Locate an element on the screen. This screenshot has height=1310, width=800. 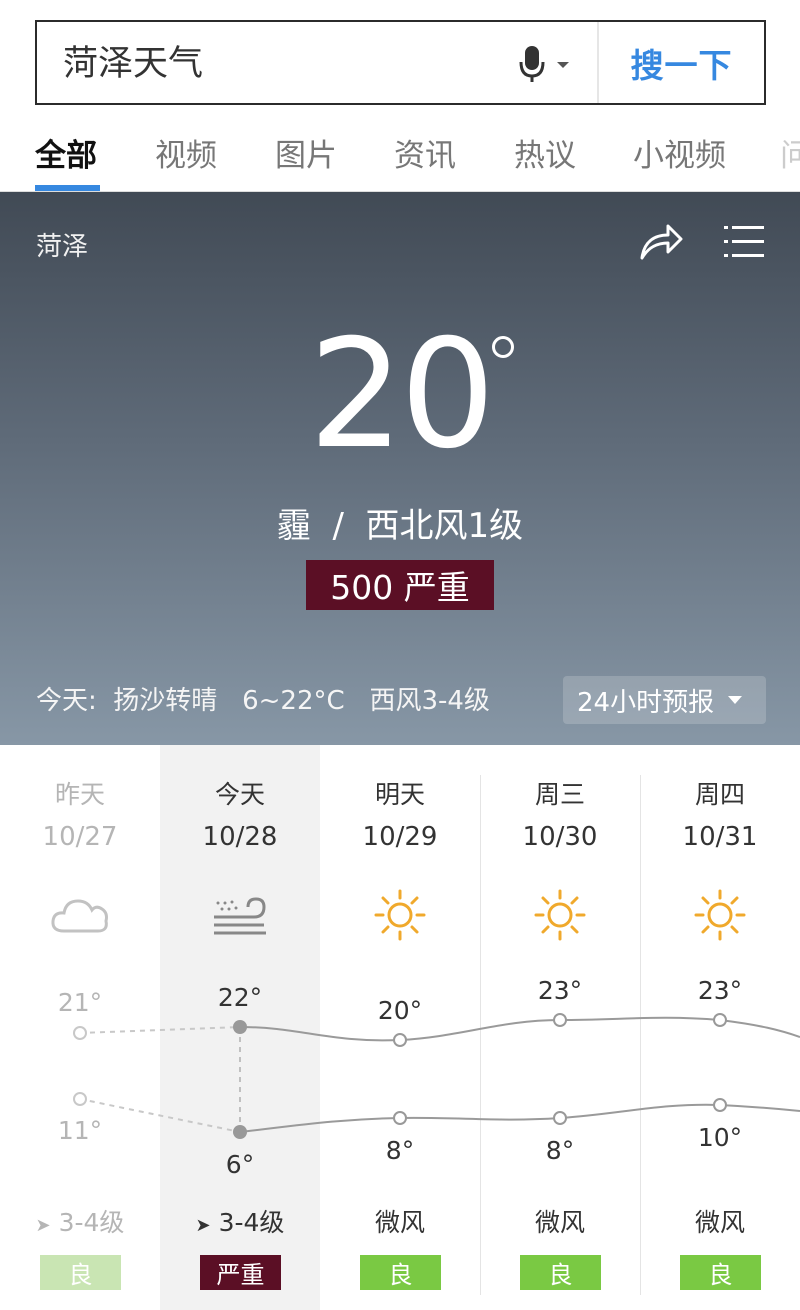
tab-news: 资讯 is located at coordinates (425, 152).